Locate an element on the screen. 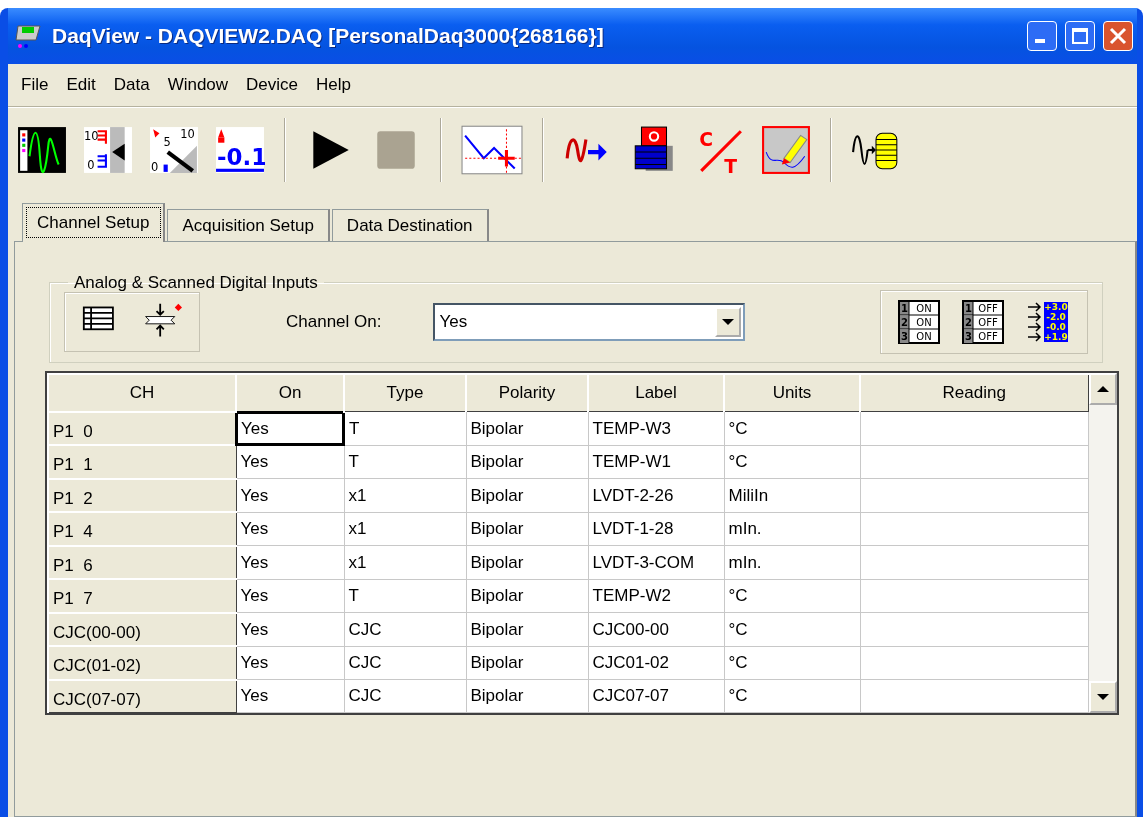 Image resolution: width=1143 pixels, height=817 pixels. menu-item: File is located at coordinates (35, 85).